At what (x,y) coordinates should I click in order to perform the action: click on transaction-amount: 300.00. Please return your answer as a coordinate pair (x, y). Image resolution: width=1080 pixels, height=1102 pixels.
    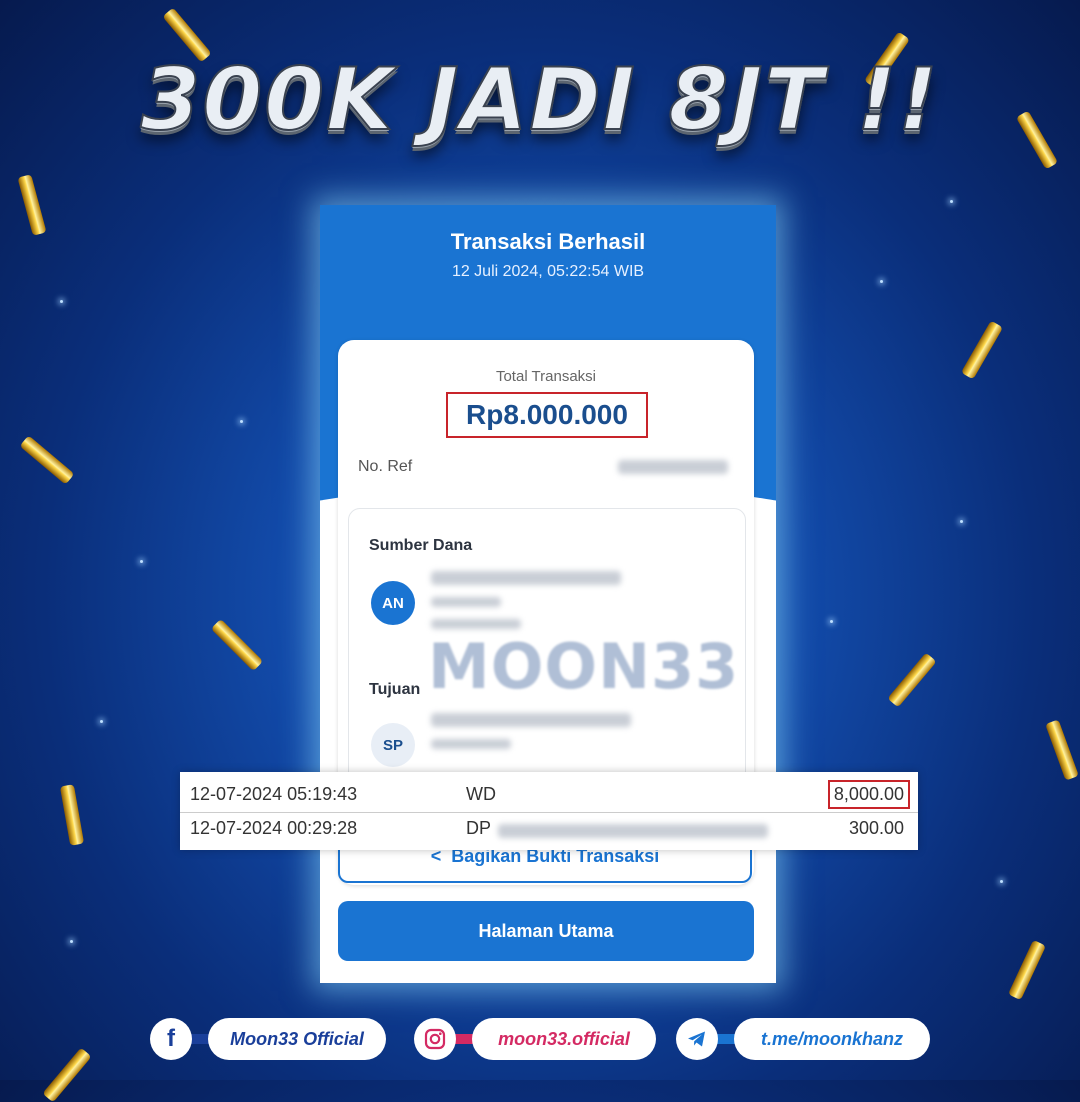
    Looking at the image, I should click on (876, 828).